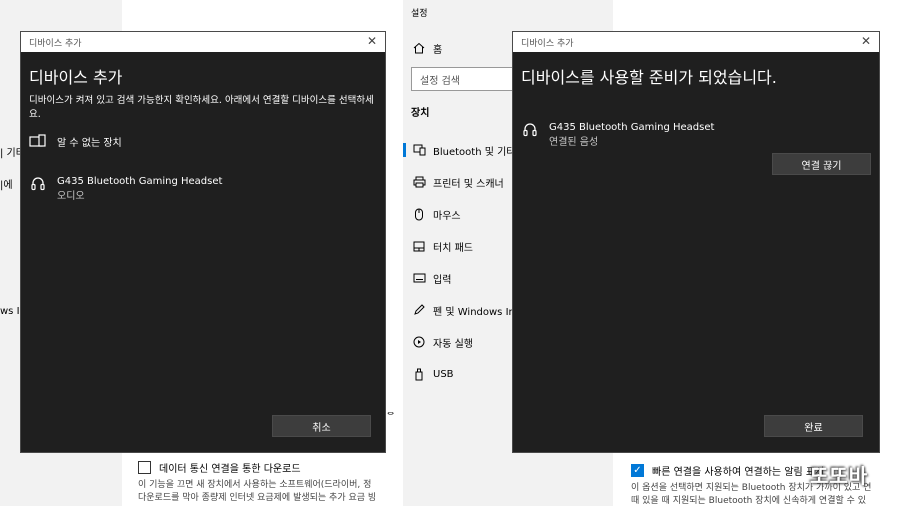  I want to click on checkbox-label: 데이터 통신 연결을 통한 다운로드, so click(230, 469).